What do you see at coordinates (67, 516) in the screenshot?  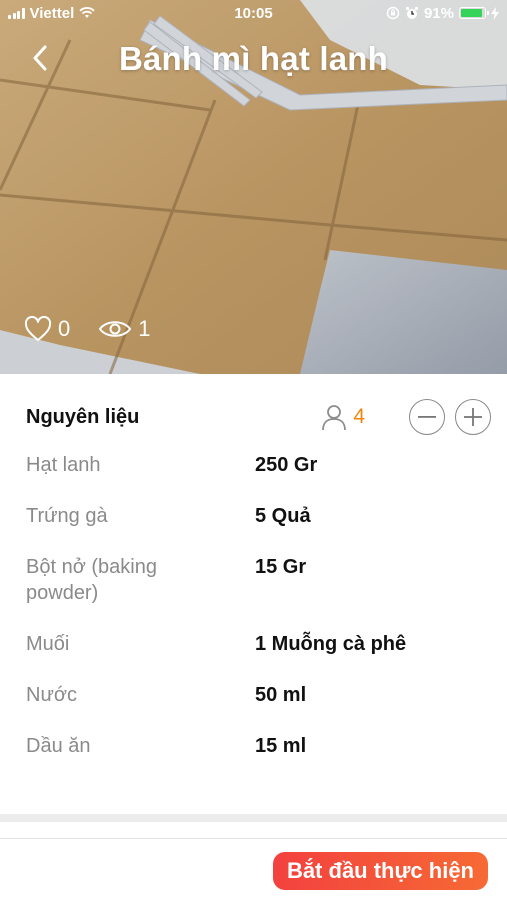 I see `ingredient-name: Trứng gà` at bounding box center [67, 516].